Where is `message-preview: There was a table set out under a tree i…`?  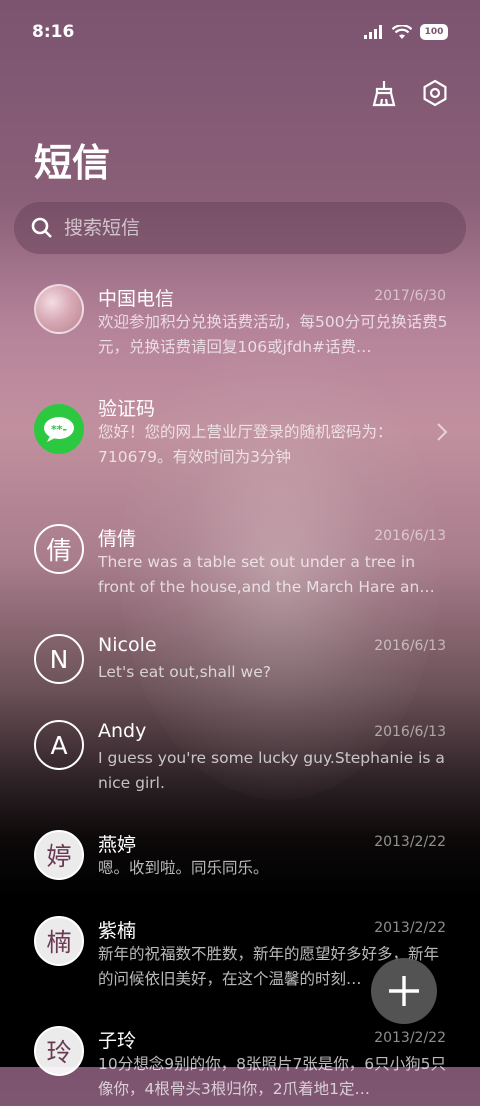 message-preview: There was a table set out under a tree i… is located at coordinates (266, 574).